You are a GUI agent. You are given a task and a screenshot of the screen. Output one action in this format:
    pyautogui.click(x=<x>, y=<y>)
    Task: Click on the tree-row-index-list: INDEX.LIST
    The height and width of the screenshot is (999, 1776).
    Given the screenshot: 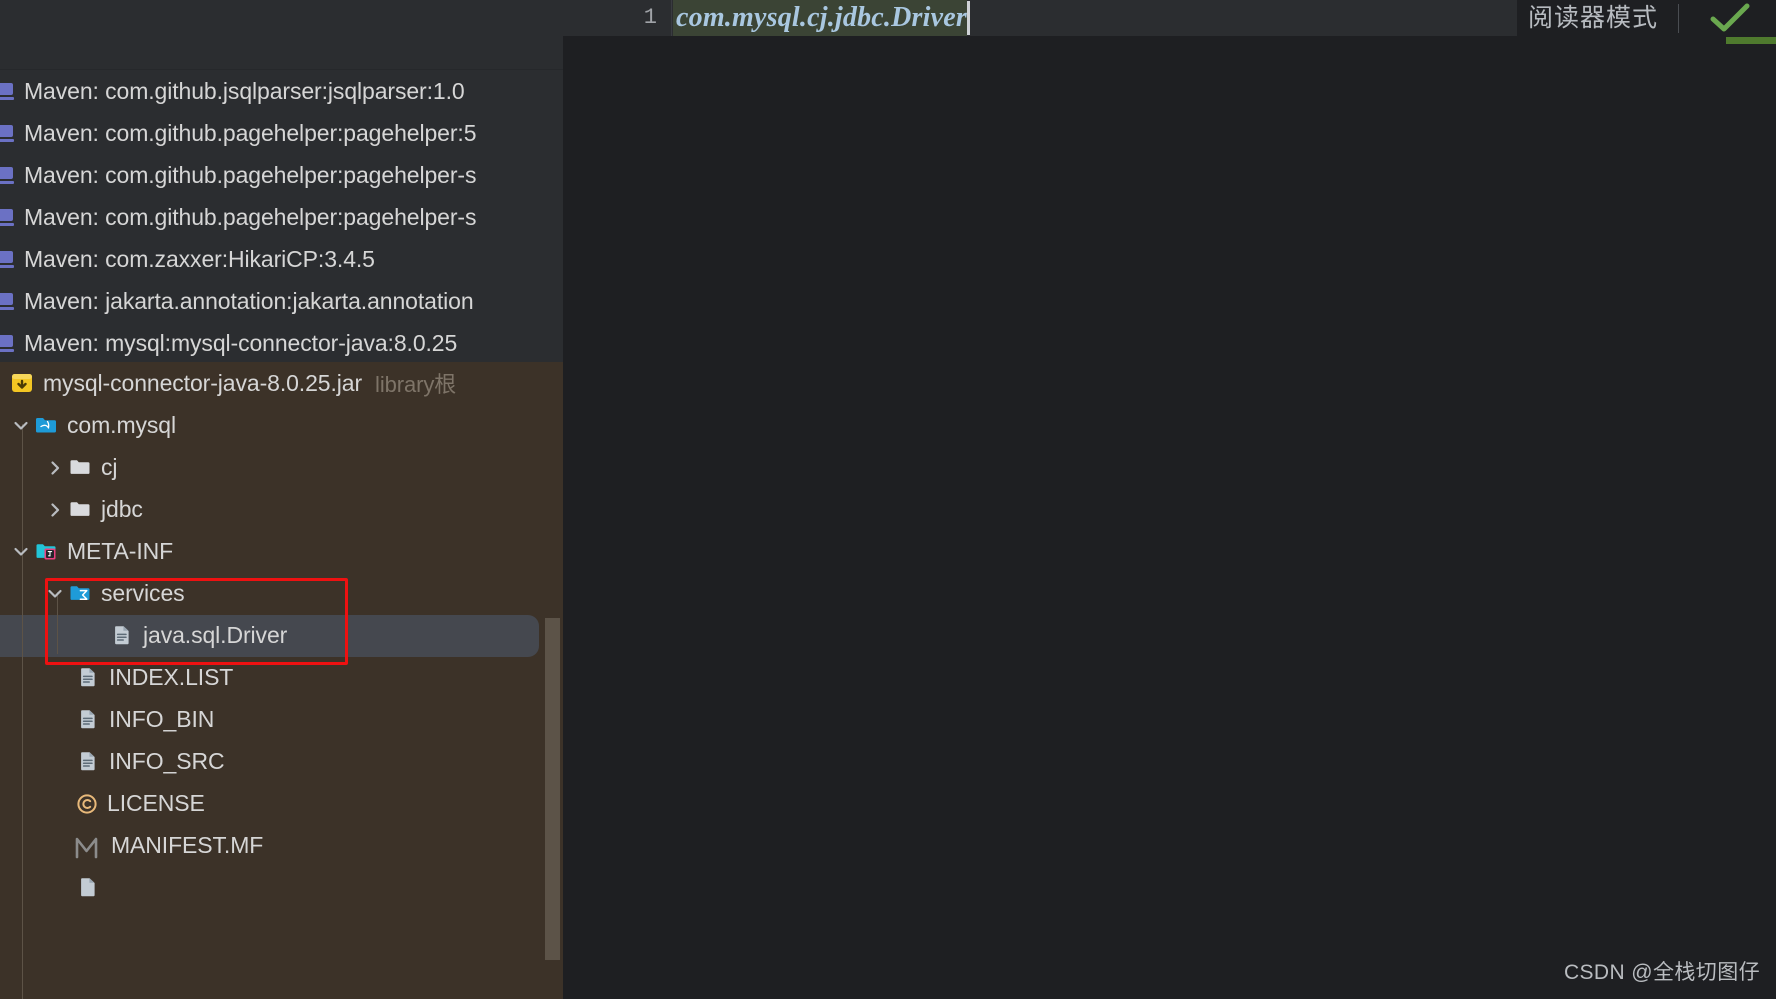 What is the action you would take?
    pyautogui.click(x=281, y=677)
    